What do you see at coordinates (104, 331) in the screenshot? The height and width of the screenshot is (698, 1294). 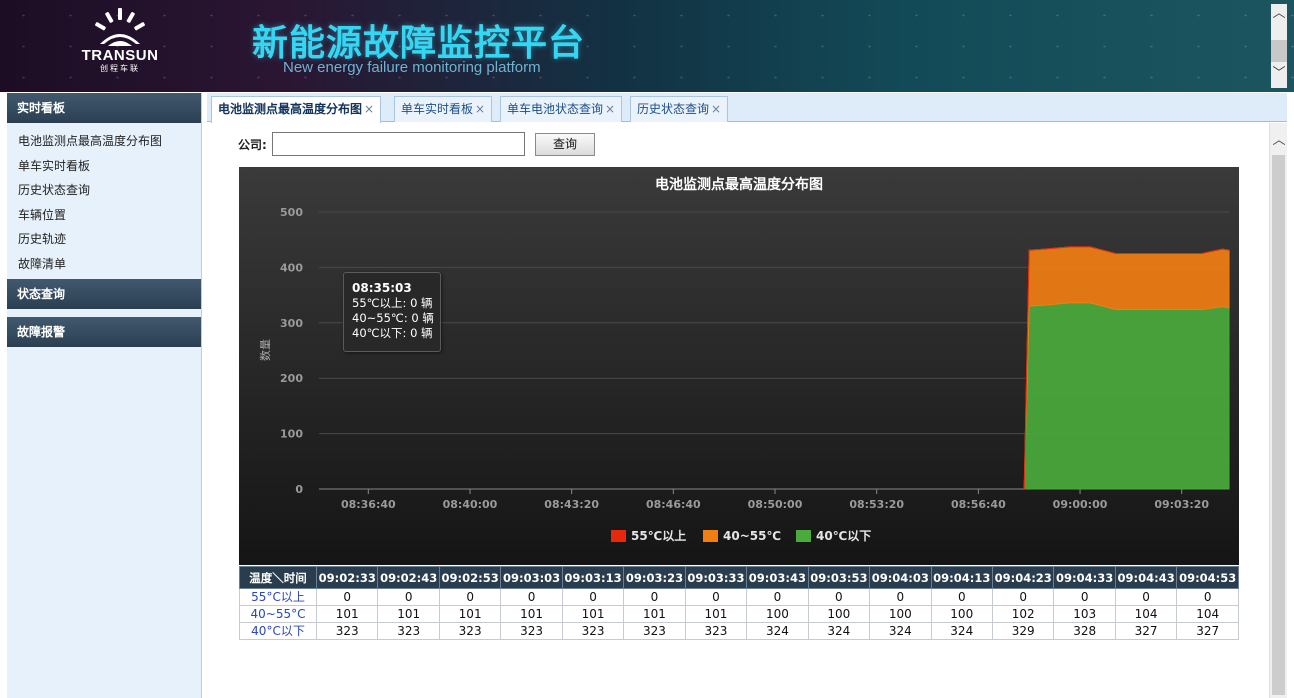 I see `sidebar-section-fault-alarm: 故障报警` at bounding box center [104, 331].